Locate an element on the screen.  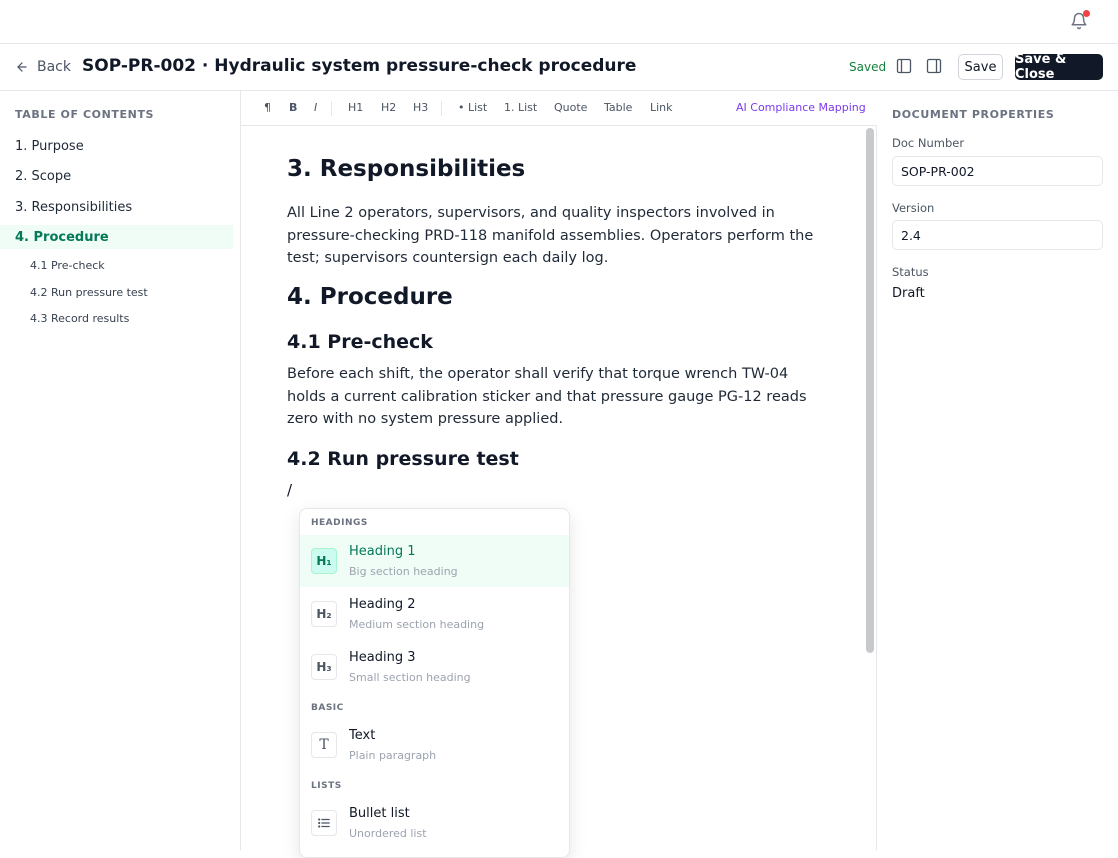
status-value: Draft is located at coordinates (908, 293).